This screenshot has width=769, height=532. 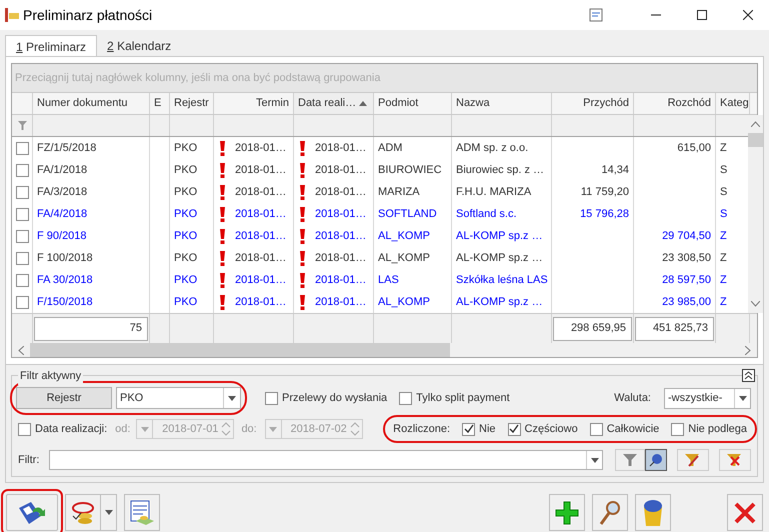 I want to click on tab: 1 Preliminarz, so click(x=51, y=46).